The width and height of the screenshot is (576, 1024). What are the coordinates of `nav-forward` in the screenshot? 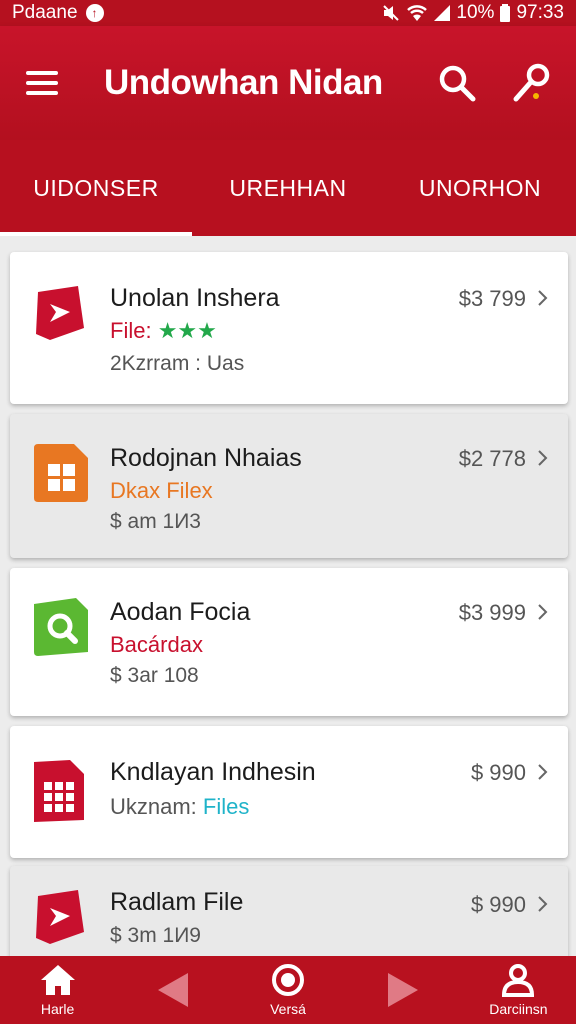 It's located at (403, 990).